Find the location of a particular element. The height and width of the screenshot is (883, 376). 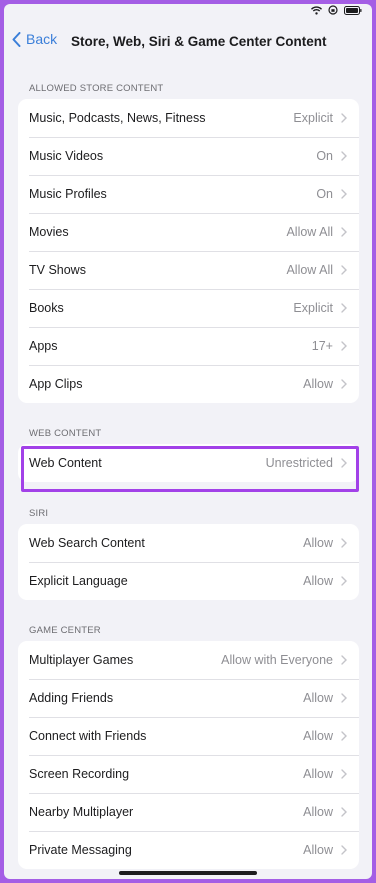

row-web-search-content: Web Search Content Allow is located at coordinates (188, 543).